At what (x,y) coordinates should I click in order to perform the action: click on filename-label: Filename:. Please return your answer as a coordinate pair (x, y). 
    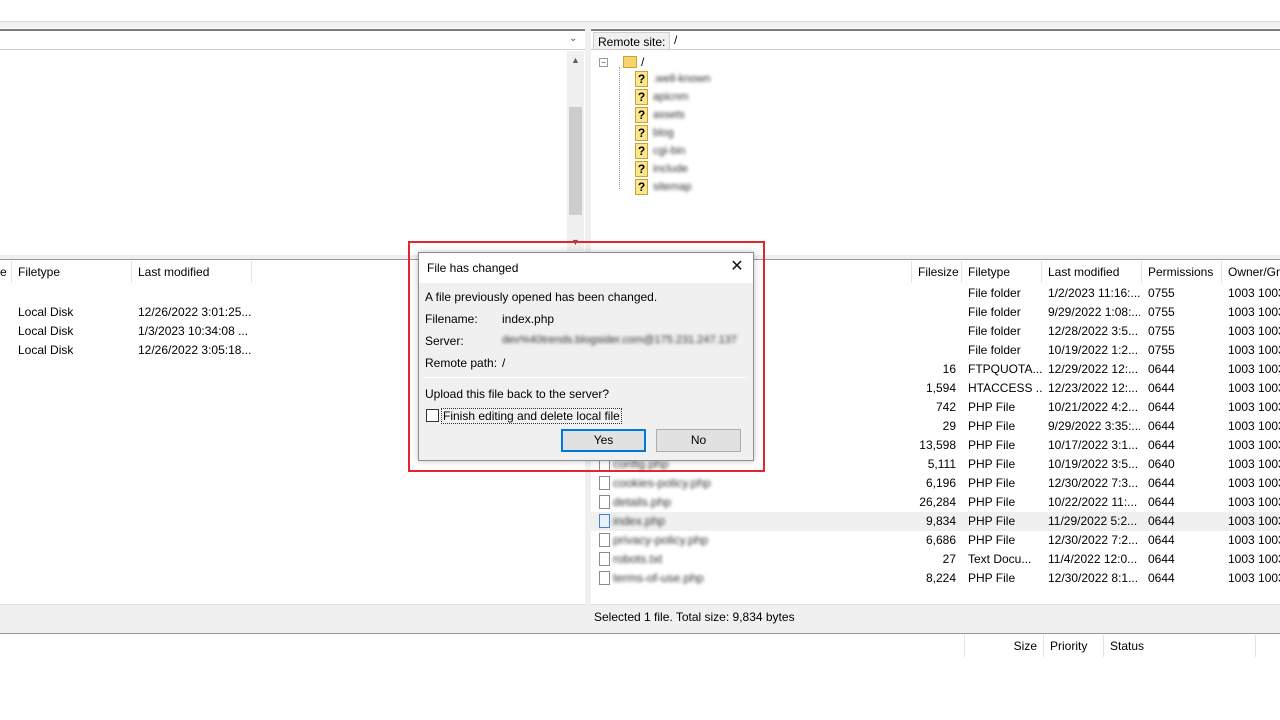
    Looking at the image, I should click on (451, 319).